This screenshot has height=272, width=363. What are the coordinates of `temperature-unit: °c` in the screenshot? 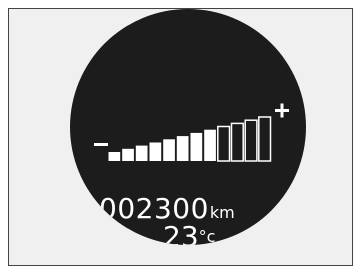 It's located at (207, 236).